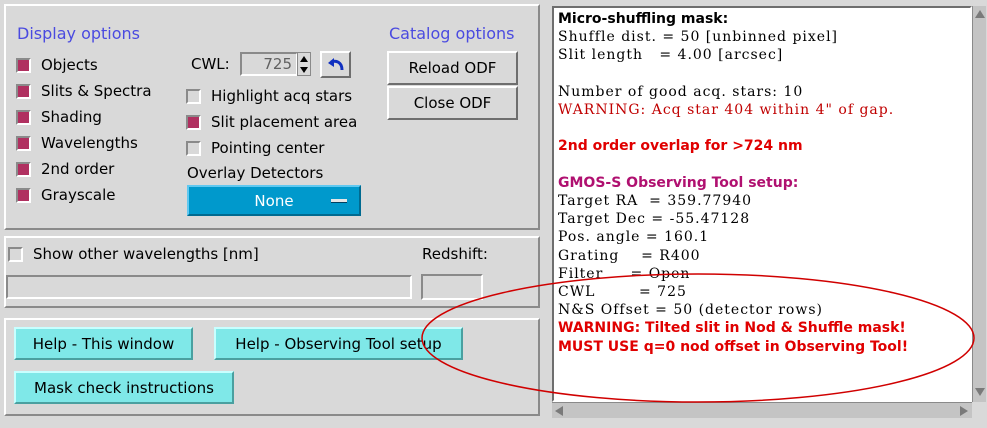 The width and height of the screenshot is (987, 428). Describe the element at coordinates (979, 204) in the screenshot. I see `vertical-scrollbar` at that location.